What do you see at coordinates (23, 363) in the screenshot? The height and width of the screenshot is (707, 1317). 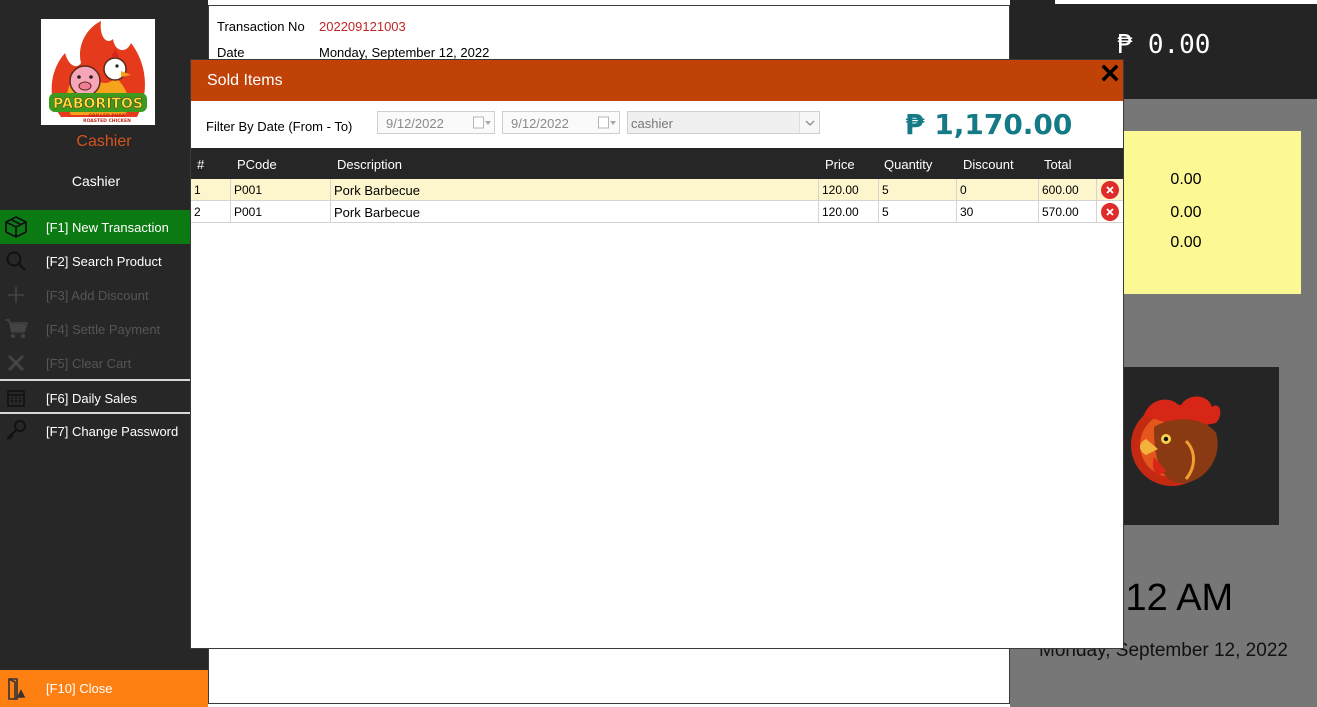 I see `x-icon` at bounding box center [23, 363].